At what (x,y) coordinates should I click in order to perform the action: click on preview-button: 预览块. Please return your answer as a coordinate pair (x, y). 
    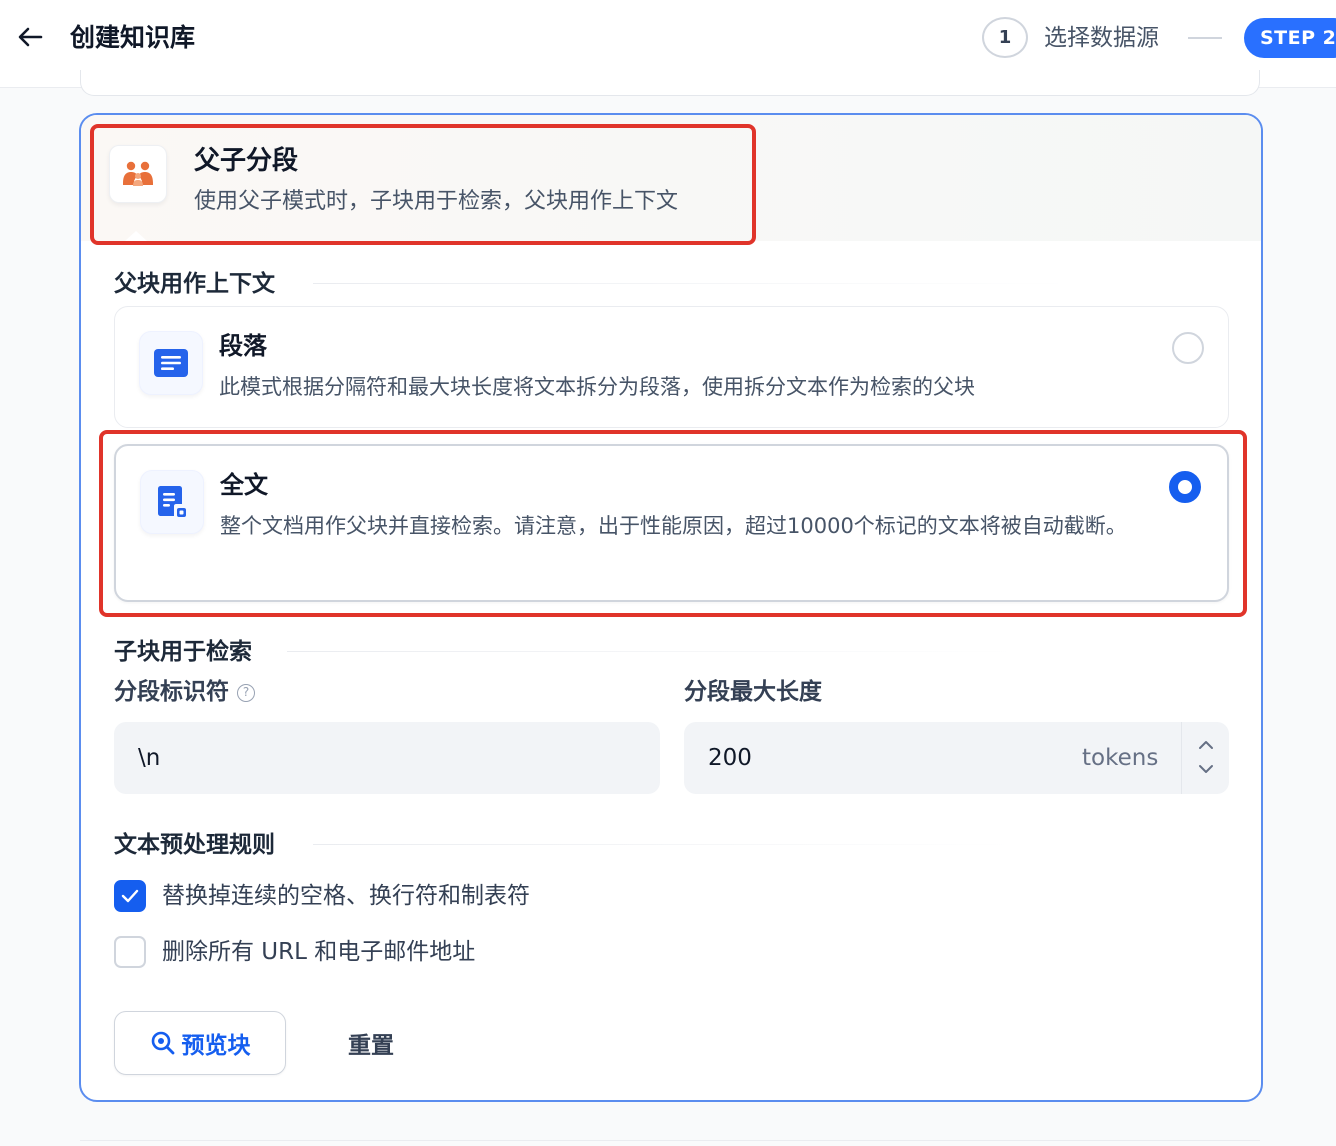
    Looking at the image, I should click on (200, 1043).